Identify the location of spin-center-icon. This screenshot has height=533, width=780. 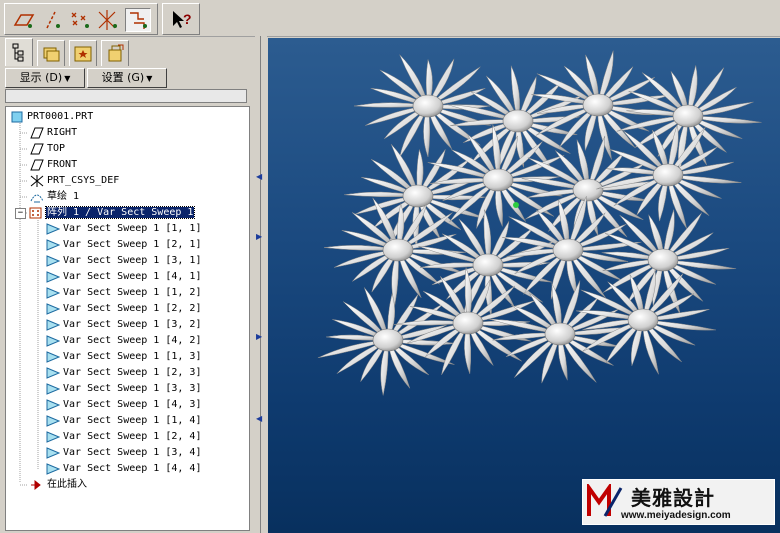
(516, 201).